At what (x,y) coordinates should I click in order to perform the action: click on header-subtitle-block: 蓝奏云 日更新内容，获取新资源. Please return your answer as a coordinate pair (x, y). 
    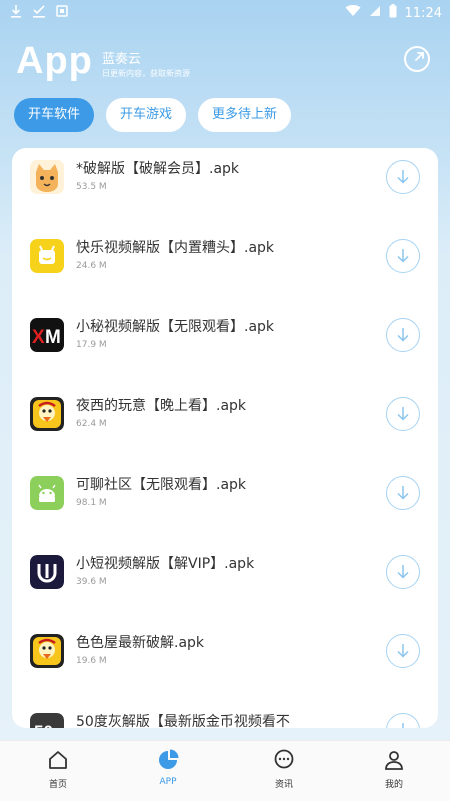
    Looking at the image, I should click on (146, 66).